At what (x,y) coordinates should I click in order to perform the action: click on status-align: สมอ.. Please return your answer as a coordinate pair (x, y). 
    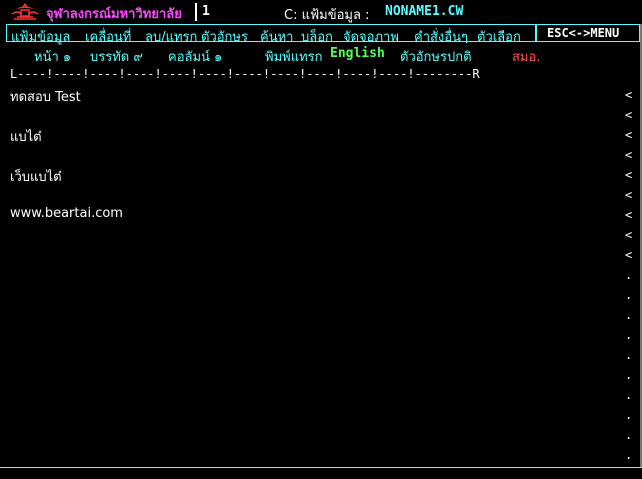
    Looking at the image, I should click on (526, 57).